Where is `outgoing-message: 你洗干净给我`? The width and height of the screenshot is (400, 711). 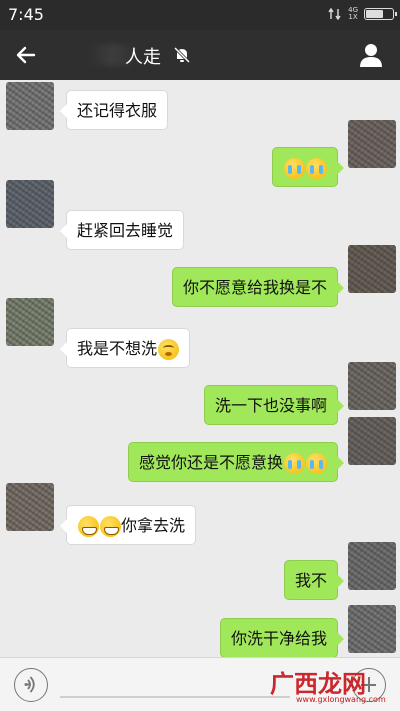 outgoing-message: 你洗干净给我 is located at coordinates (282, 637).